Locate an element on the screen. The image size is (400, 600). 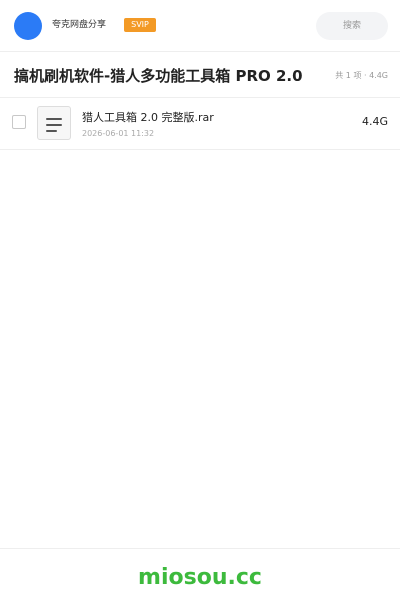
file-checkbox is located at coordinates (19, 122).